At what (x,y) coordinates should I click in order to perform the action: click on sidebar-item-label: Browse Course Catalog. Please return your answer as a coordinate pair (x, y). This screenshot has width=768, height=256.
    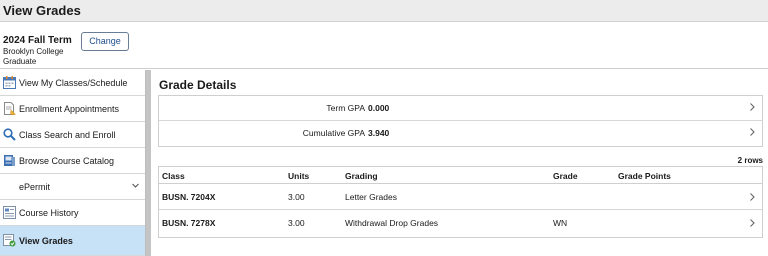
    Looking at the image, I should click on (67, 160).